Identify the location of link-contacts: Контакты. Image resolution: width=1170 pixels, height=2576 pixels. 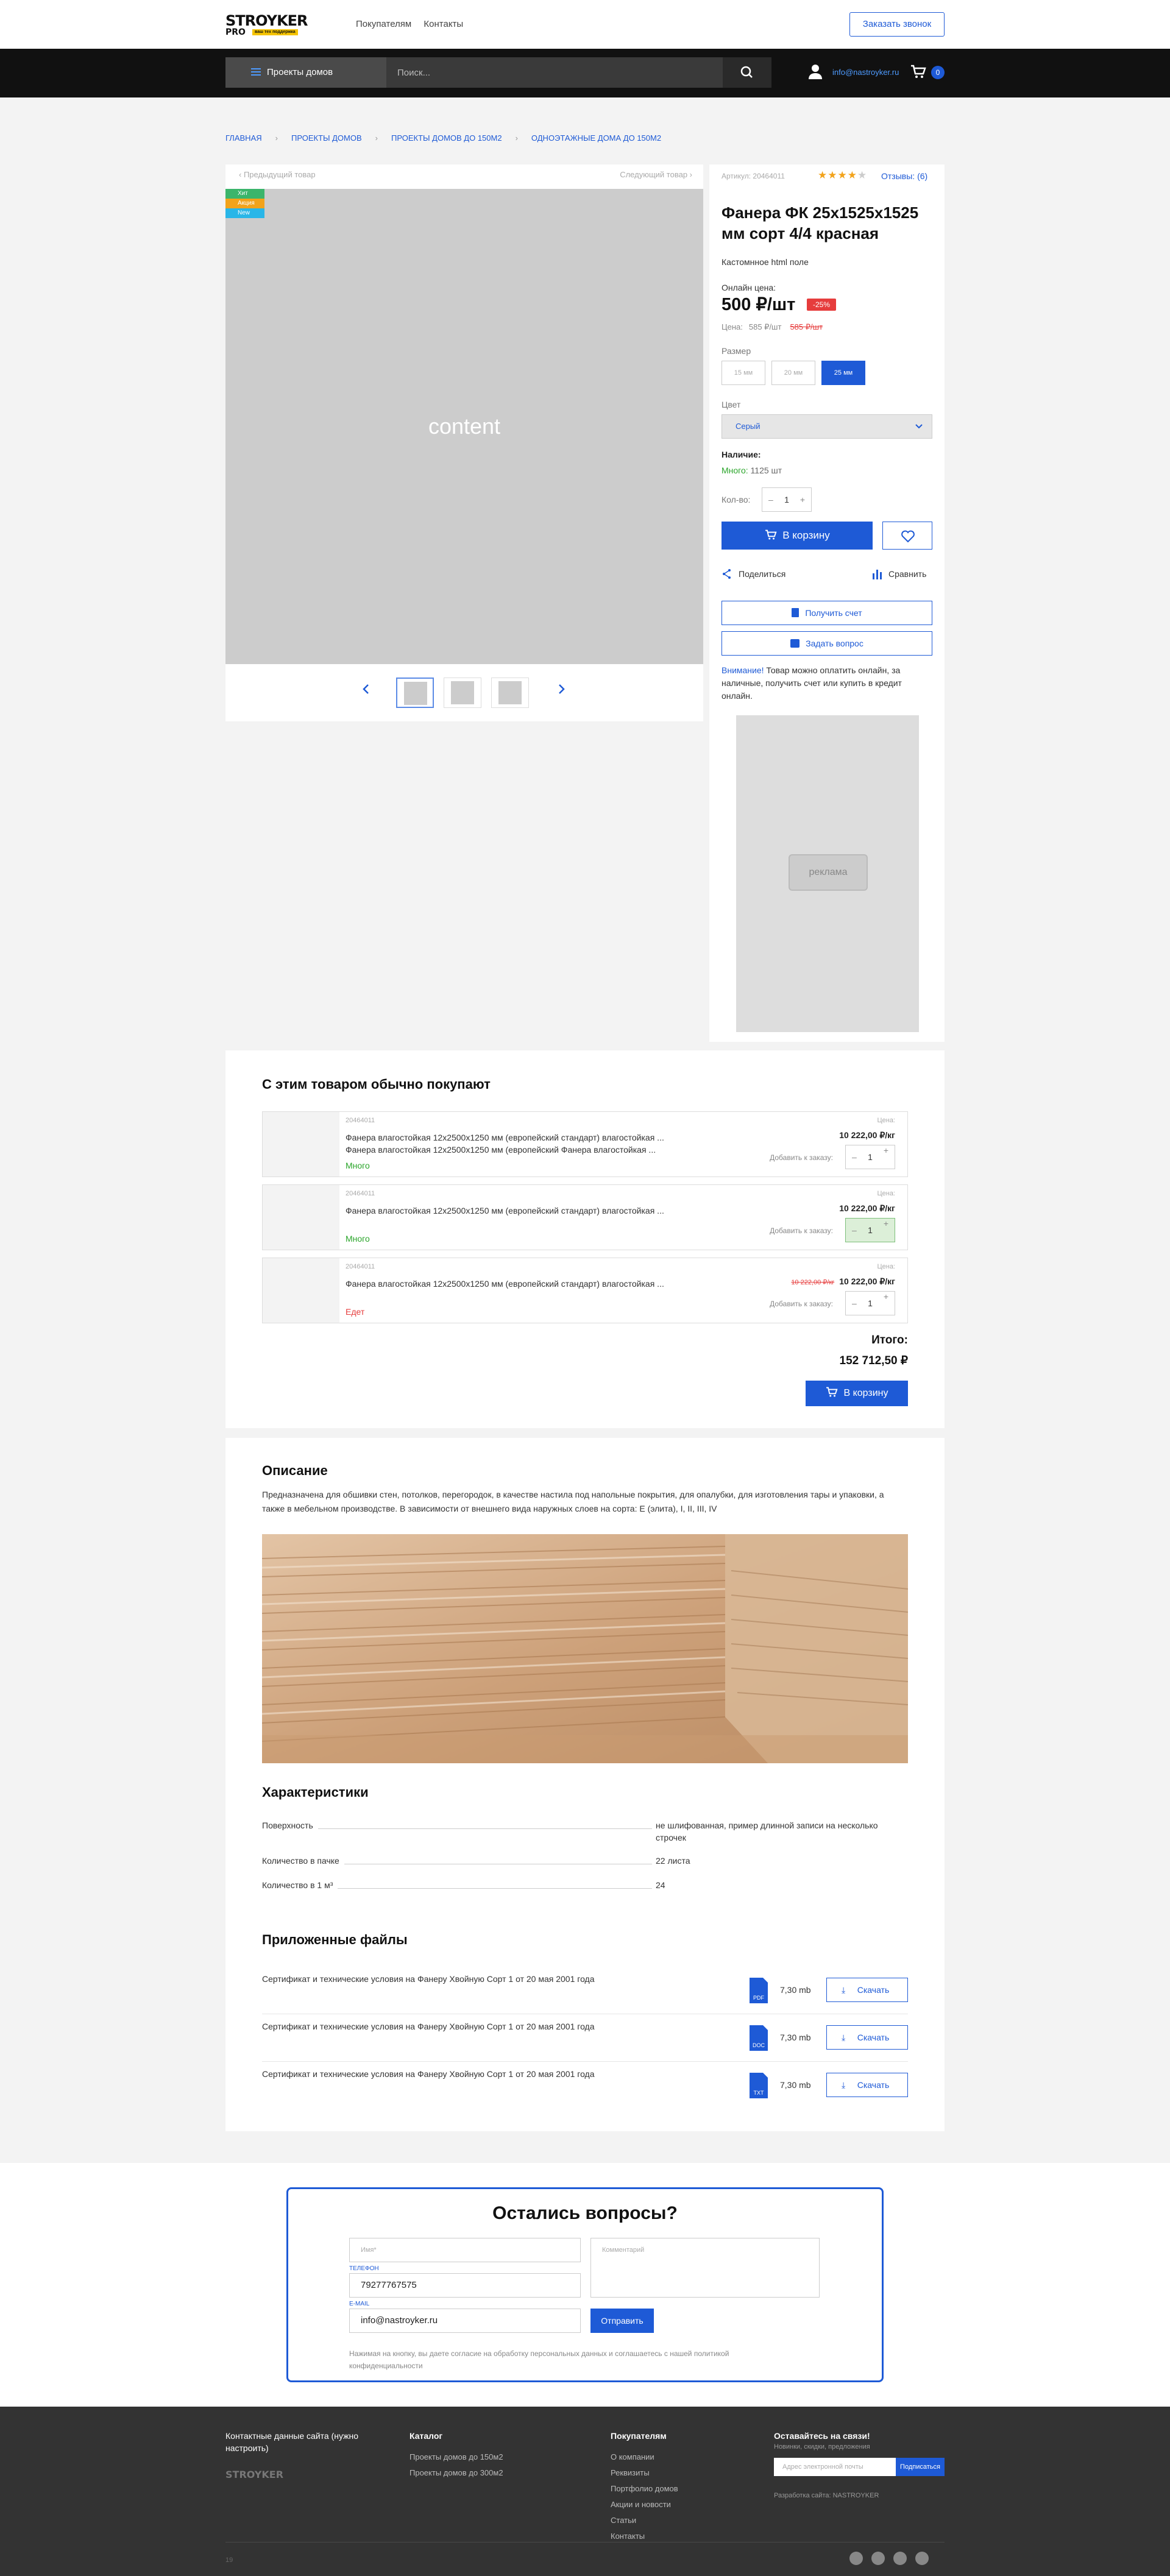
(443, 24).